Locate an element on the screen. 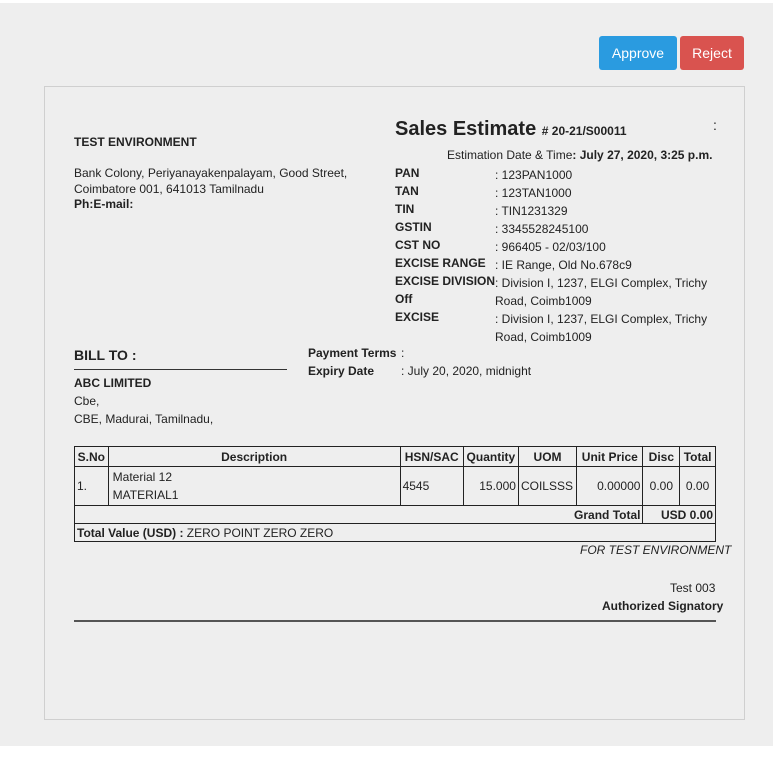  company-phone-email: Ph:E-mail: is located at coordinates (104, 204).